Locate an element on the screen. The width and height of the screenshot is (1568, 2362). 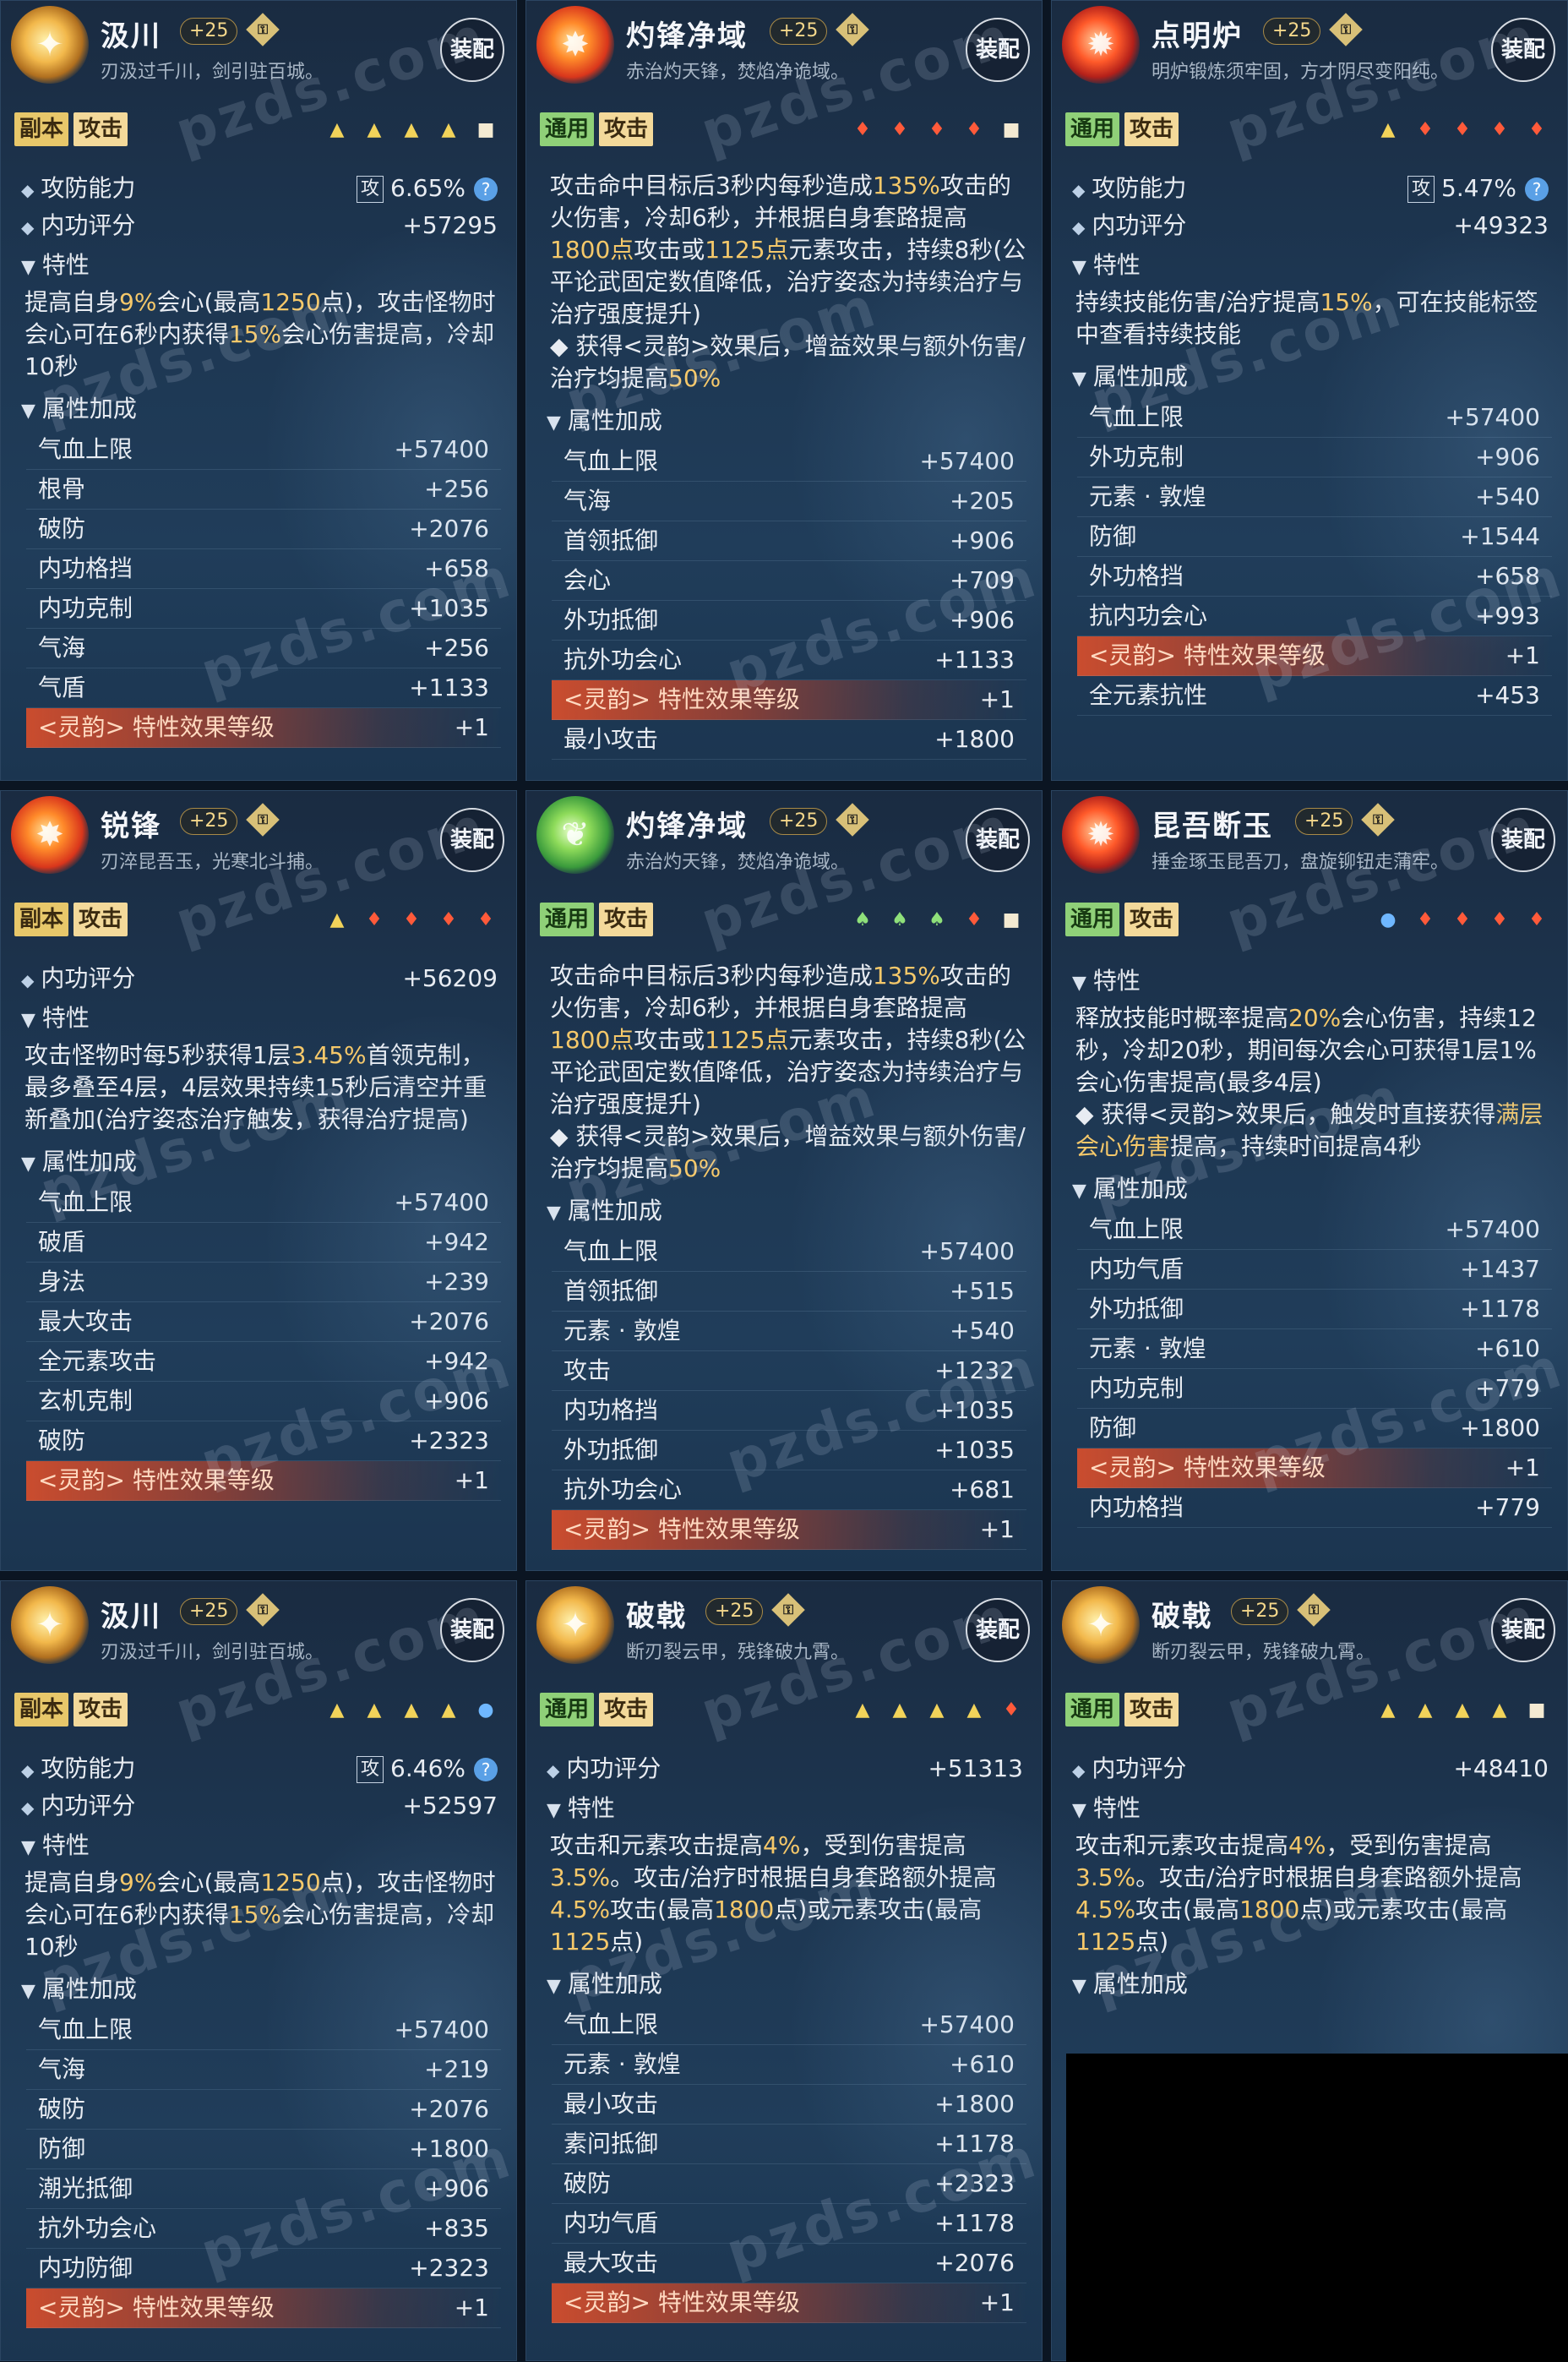
attribute-value: +2323 is located at coordinates (449, 1440).